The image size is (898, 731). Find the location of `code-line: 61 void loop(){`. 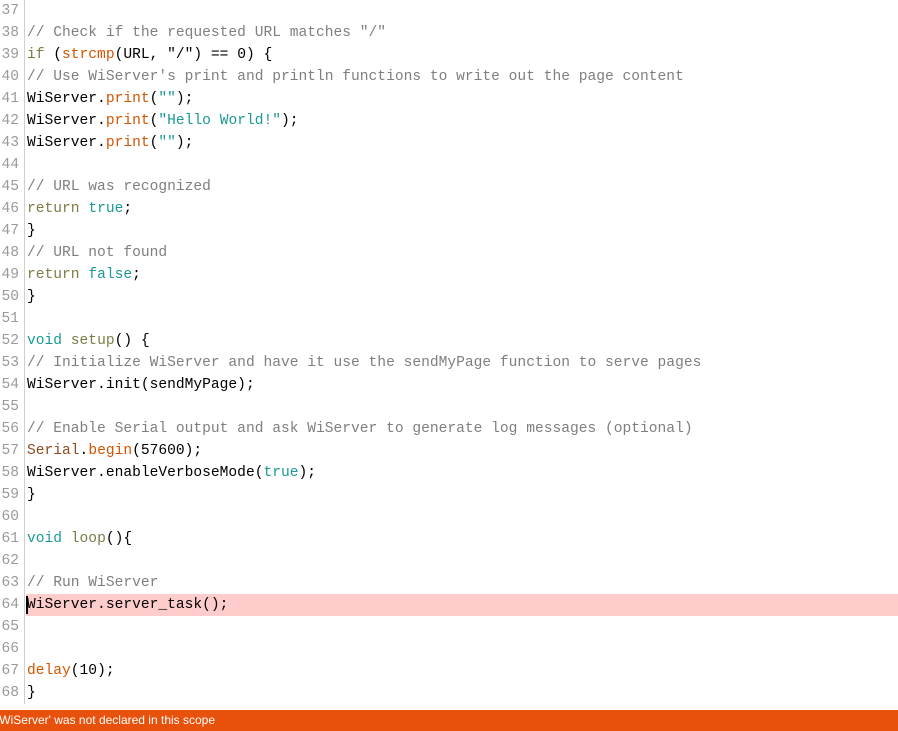

code-line: 61 void loop(){ is located at coordinates (449, 539).